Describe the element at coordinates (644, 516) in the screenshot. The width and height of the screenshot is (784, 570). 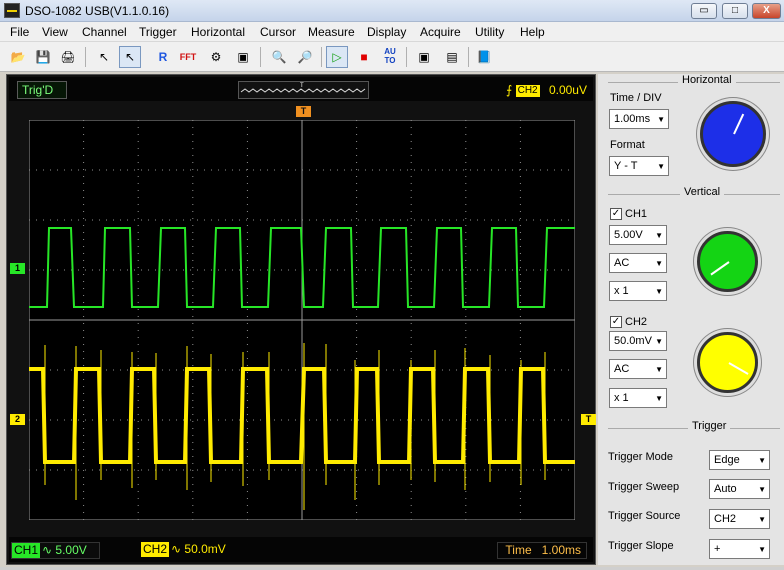
I see `trigger-source-label: Trigger Source` at that location.